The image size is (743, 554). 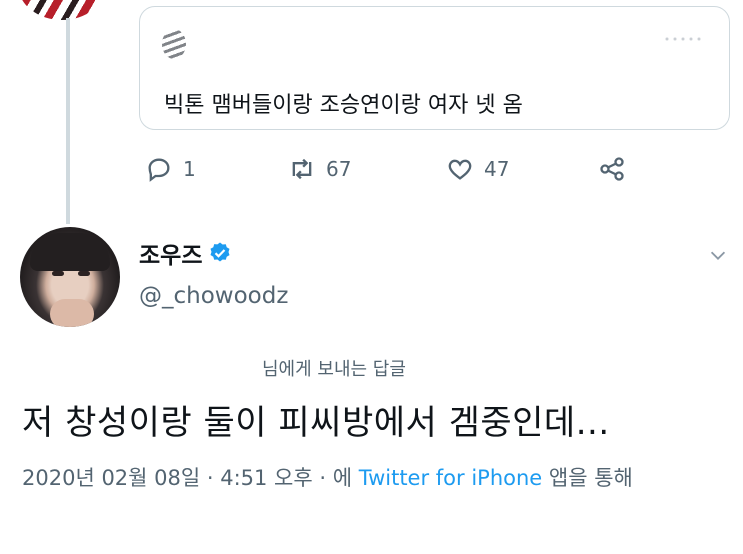 What do you see at coordinates (339, 169) in the screenshot?
I see `retweet-count: 67` at bounding box center [339, 169].